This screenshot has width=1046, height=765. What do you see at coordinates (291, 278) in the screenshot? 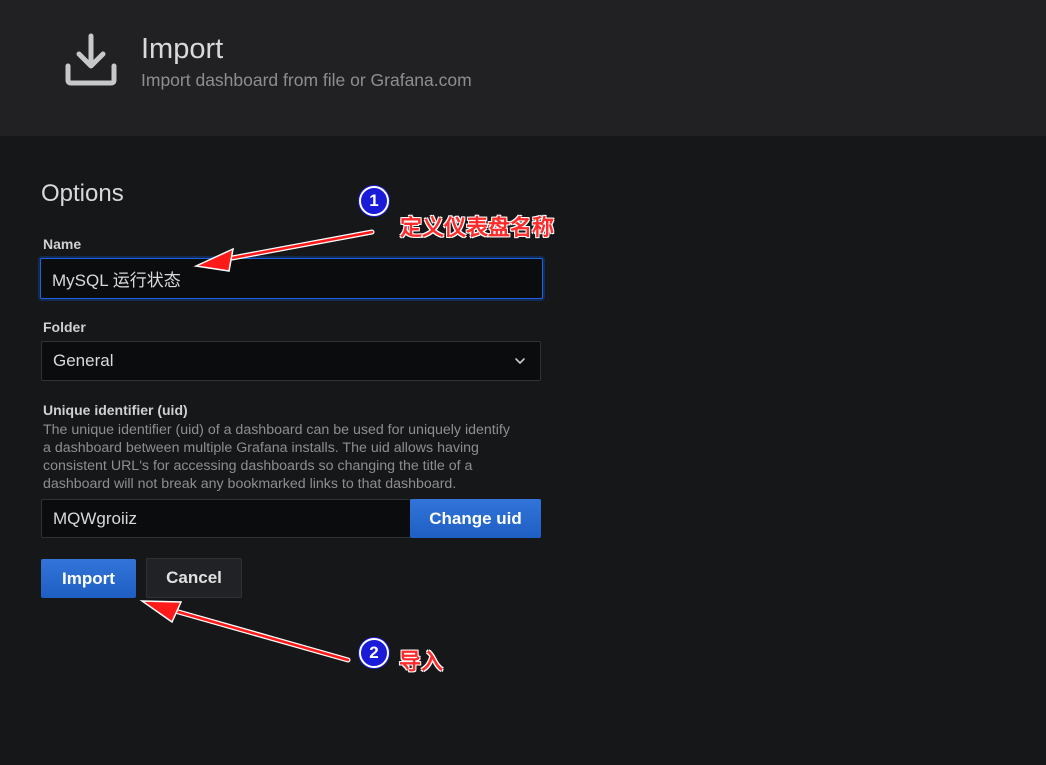
I see `name-input: MySQL 运行状态` at bounding box center [291, 278].